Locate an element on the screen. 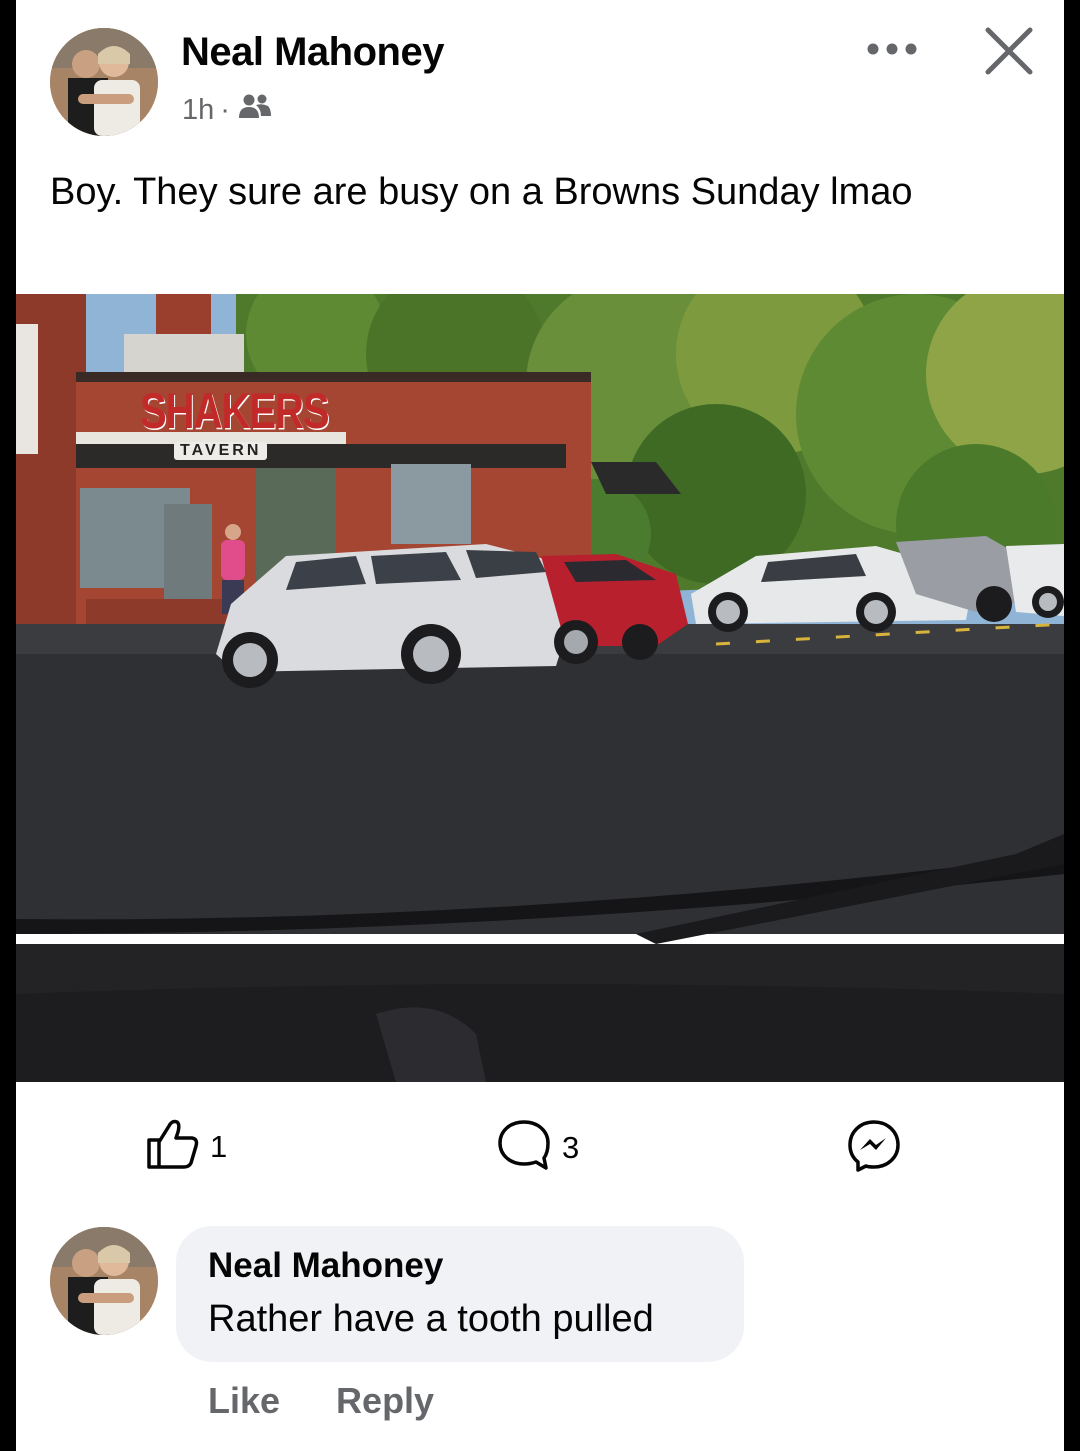 The image size is (1080, 1451). sign-tavern: TAVERN is located at coordinates (221, 451).